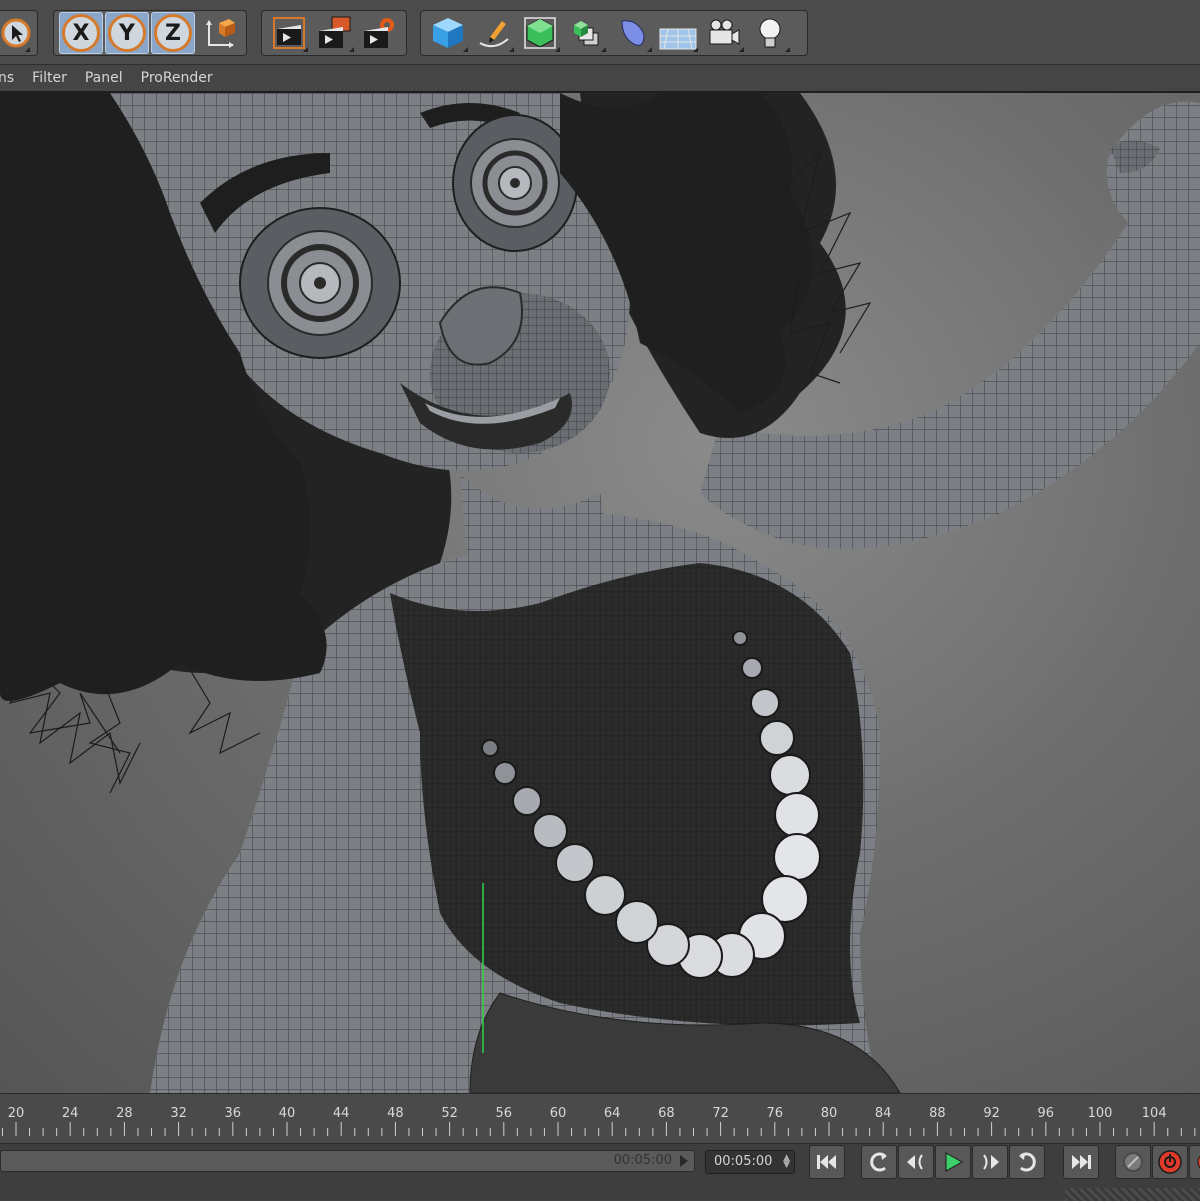 The image size is (1200, 1201). I want to click on next-frame-button, so click(990, 1162).